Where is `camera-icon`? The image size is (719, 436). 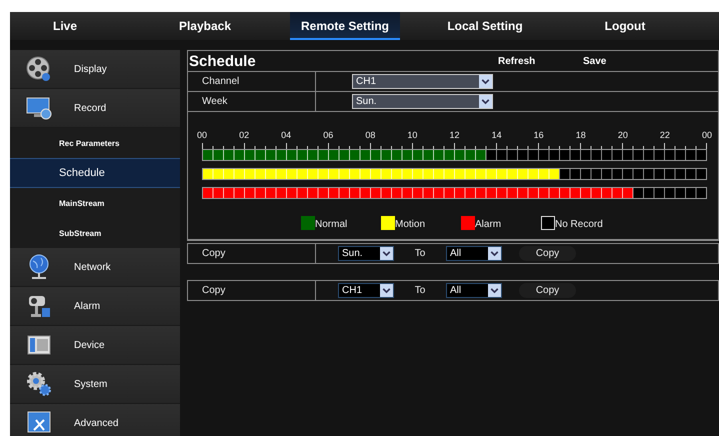
camera-icon is located at coordinates (39, 306).